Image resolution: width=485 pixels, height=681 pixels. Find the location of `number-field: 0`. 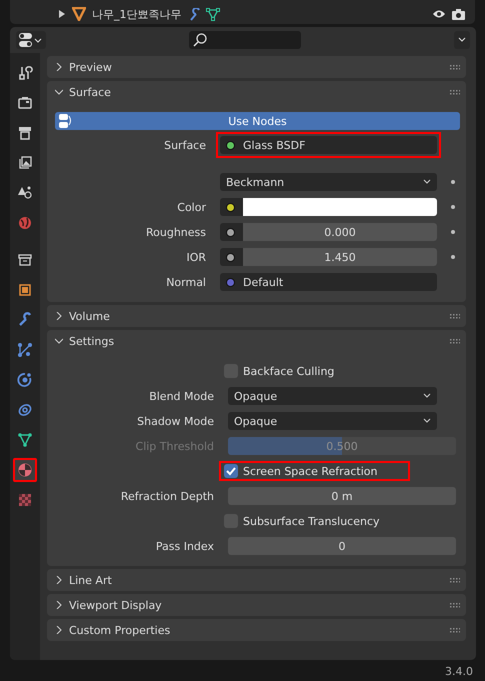

number-field: 0 is located at coordinates (342, 546).